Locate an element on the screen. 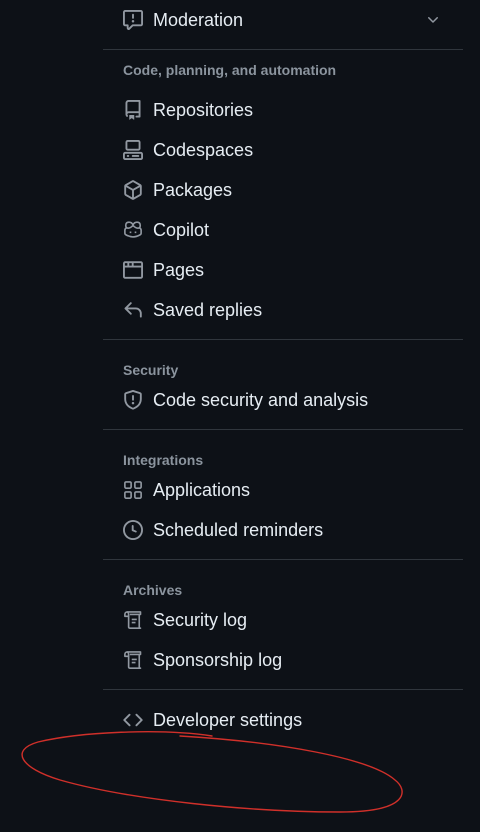 The image size is (480, 832). sidebar-item-pages: Pages is located at coordinates (283, 270).